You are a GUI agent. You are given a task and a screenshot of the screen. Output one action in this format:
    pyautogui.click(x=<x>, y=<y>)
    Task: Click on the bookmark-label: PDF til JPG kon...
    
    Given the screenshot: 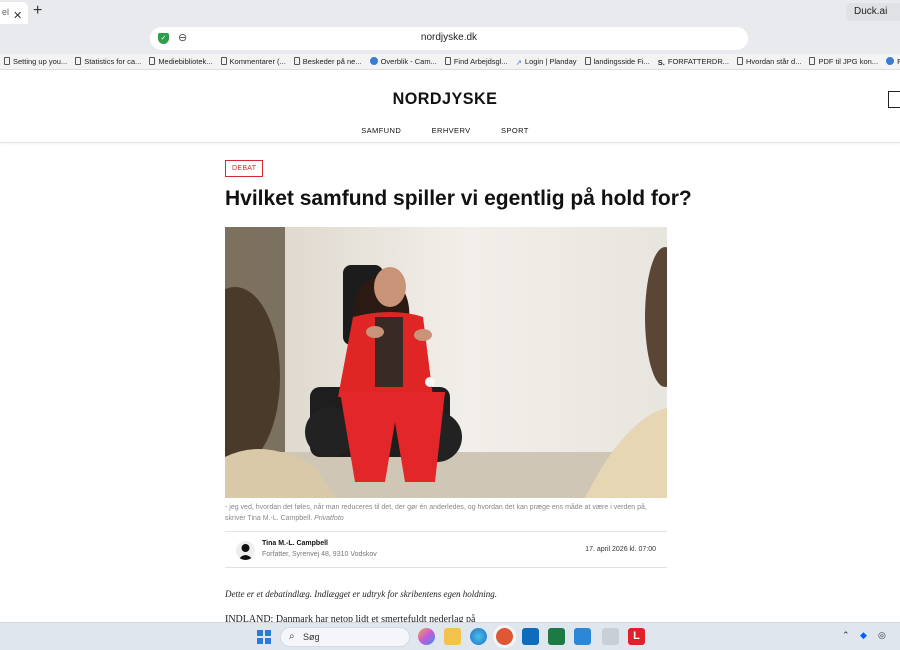 What is the action you would take?
    pyautogui.click(x=848, y=61)
    